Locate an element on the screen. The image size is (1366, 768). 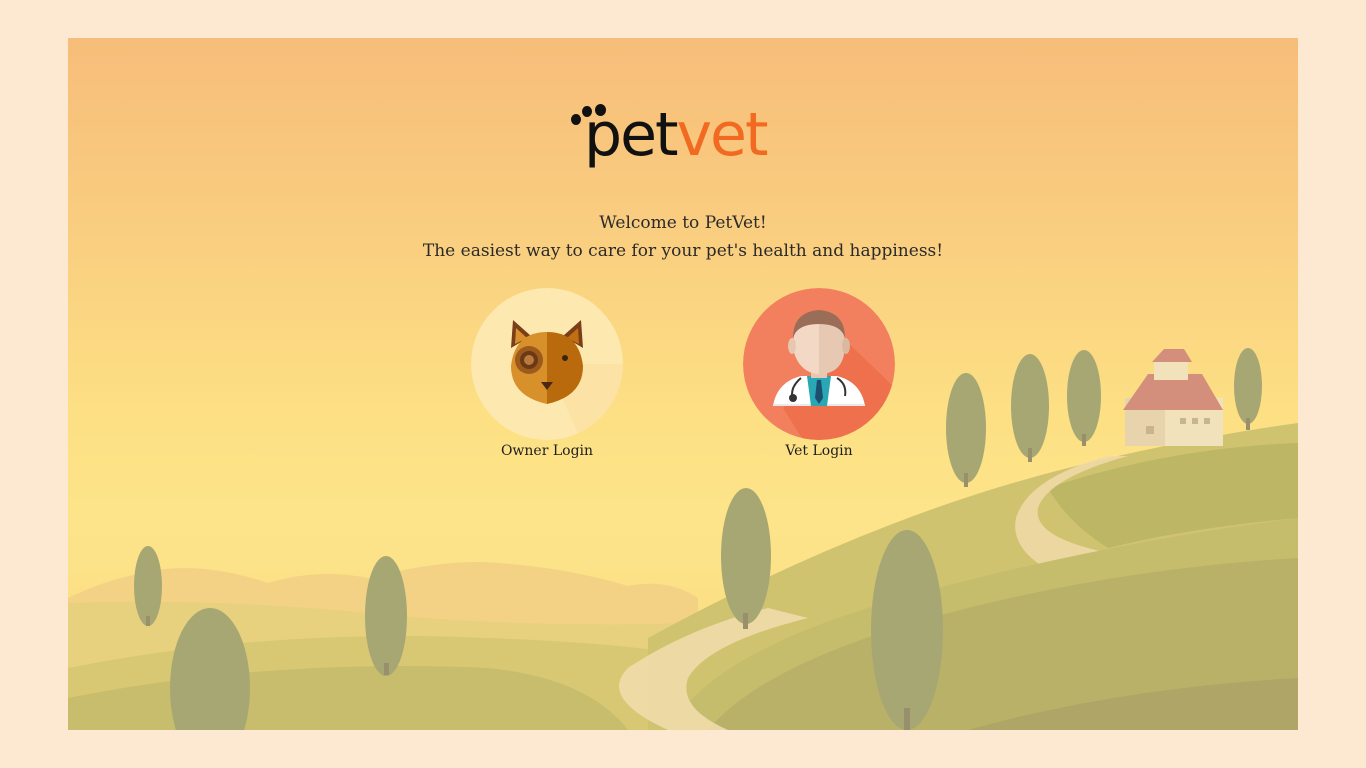
petvet-logo: petvet is located at coordinates (683, 138).